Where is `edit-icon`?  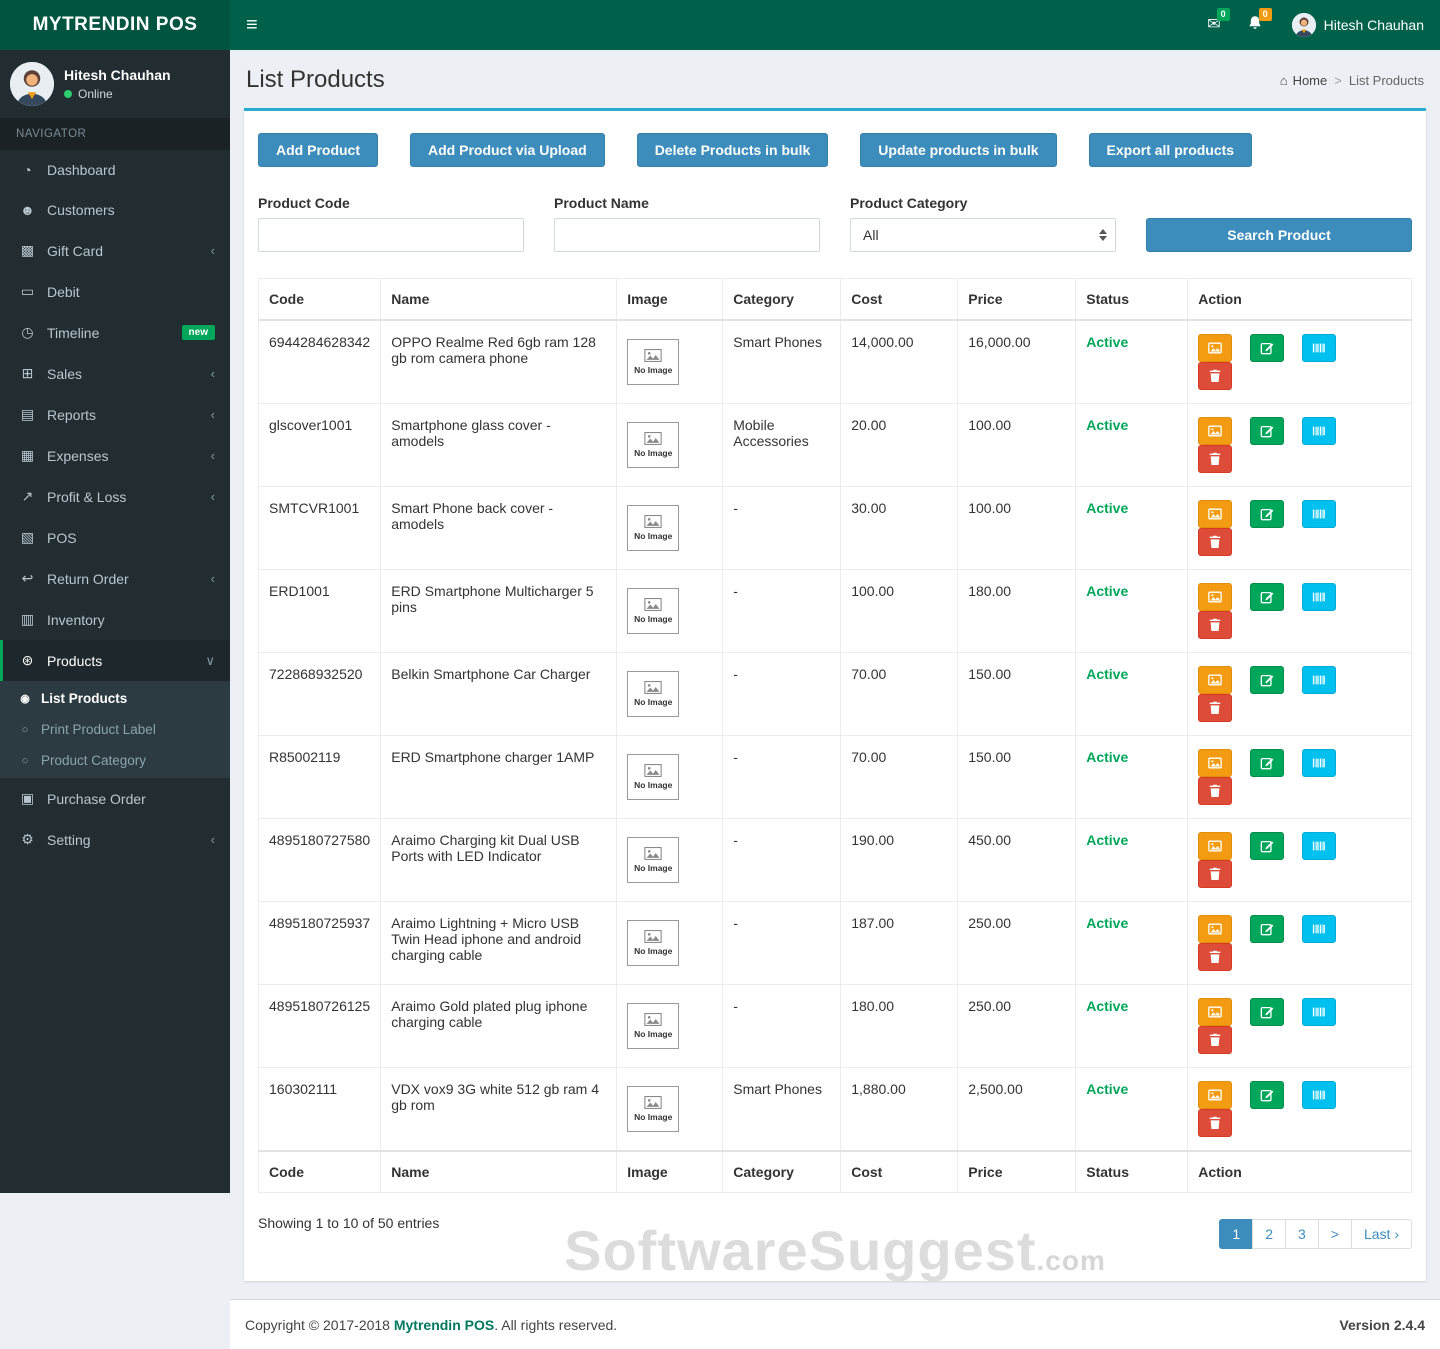 edit-icon is located at coordinates (1267, 348).